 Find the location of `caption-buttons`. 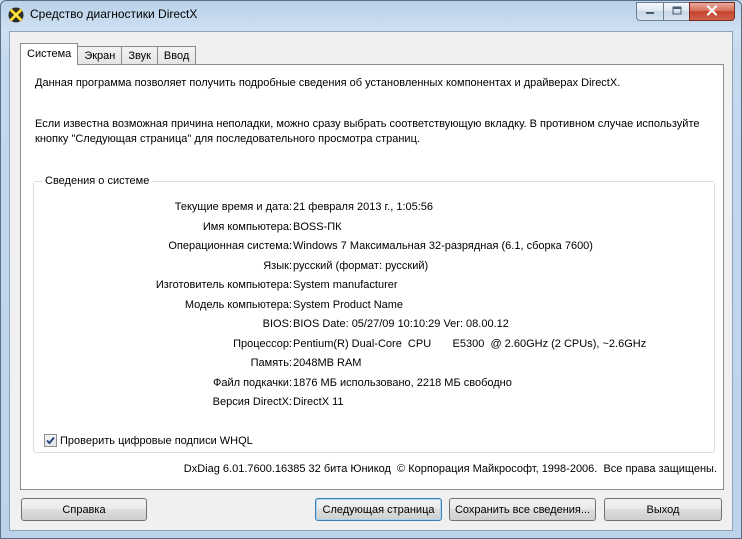

caption-buttons is located at coordinates (685, 11).